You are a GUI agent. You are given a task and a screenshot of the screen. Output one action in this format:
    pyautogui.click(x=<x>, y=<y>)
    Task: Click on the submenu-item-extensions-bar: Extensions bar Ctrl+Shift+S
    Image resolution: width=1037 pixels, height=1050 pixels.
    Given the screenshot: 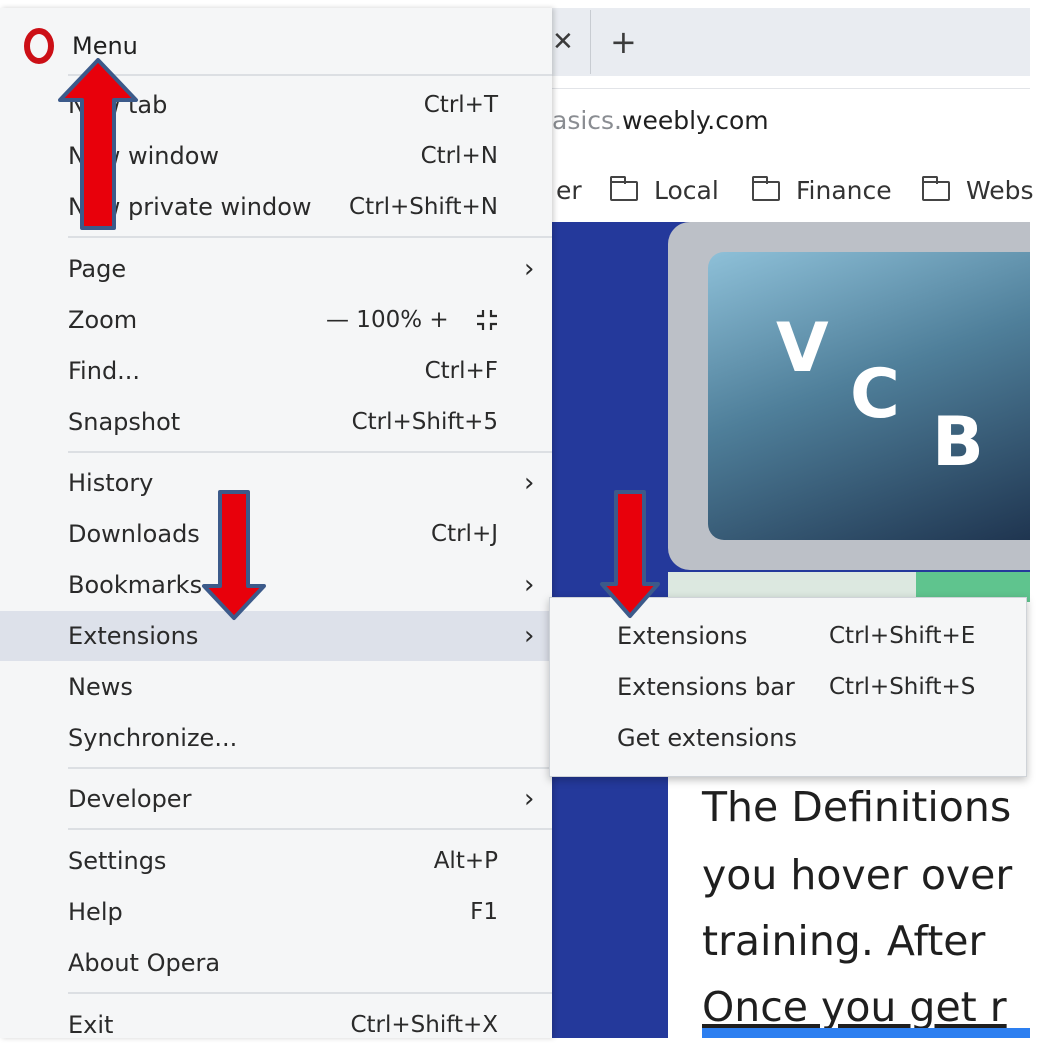 What is the action you would take?
    pyautogui.click(x=787, y=687)
    